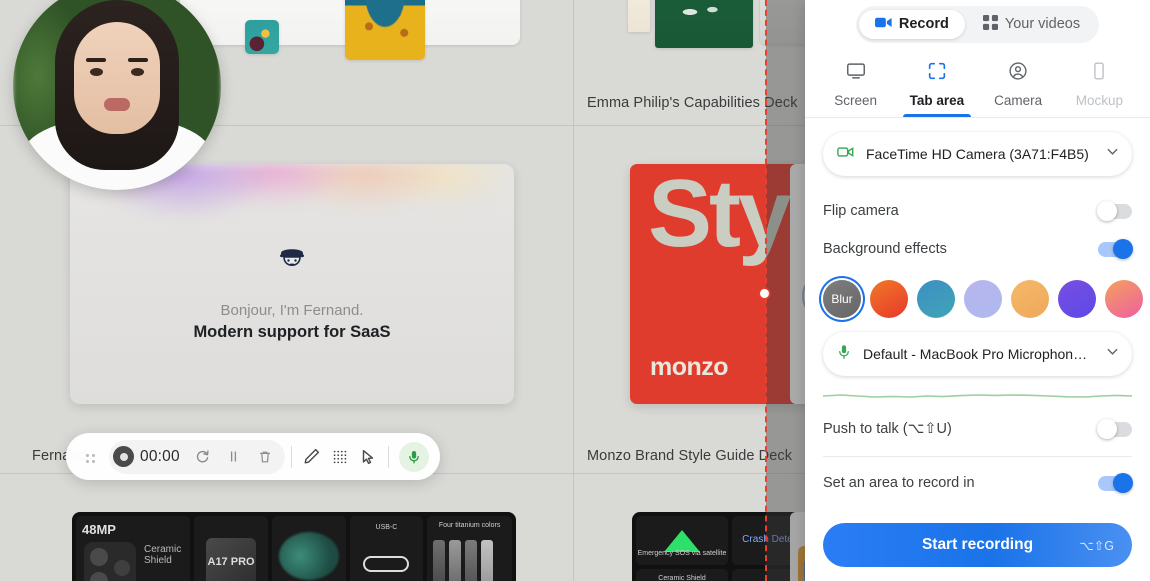 Image resolution: width=1150 pixels, height=581 pixels. I want to click on start-recording-shortcut: ⌥⇧G, so click(1096, 545).